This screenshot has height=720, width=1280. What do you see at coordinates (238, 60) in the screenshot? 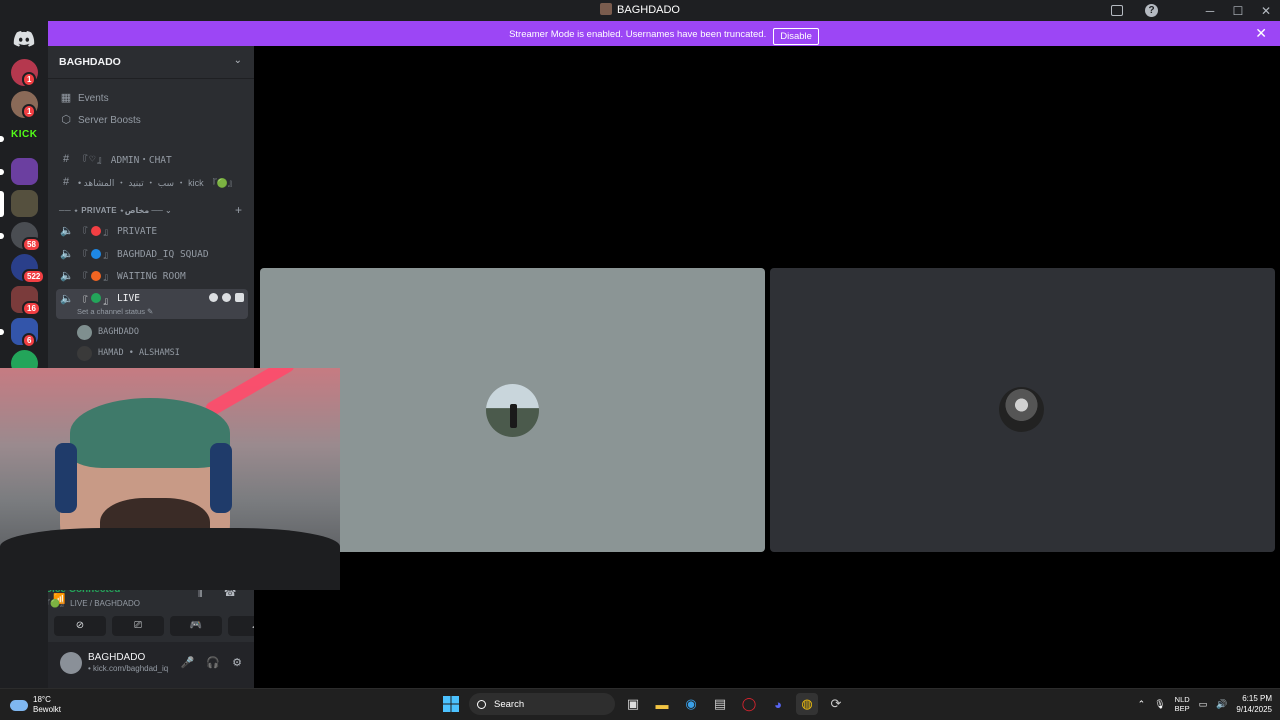
I see `chevron-down-icon: ⌄` at bounding box center [238, 60].